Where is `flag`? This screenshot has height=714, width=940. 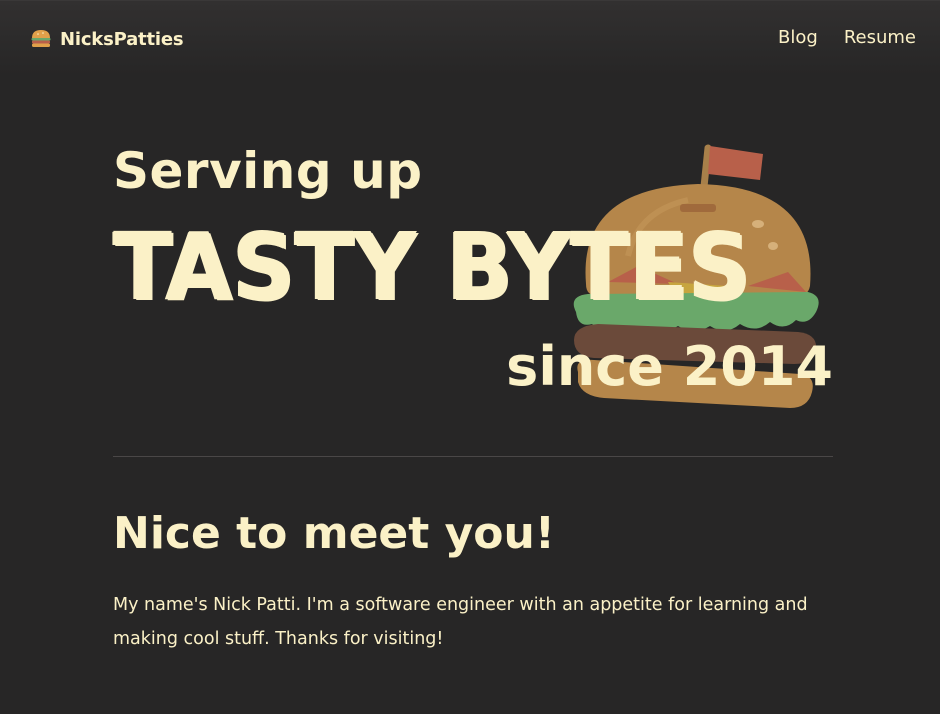 flag is located at coordinates (735, 163).